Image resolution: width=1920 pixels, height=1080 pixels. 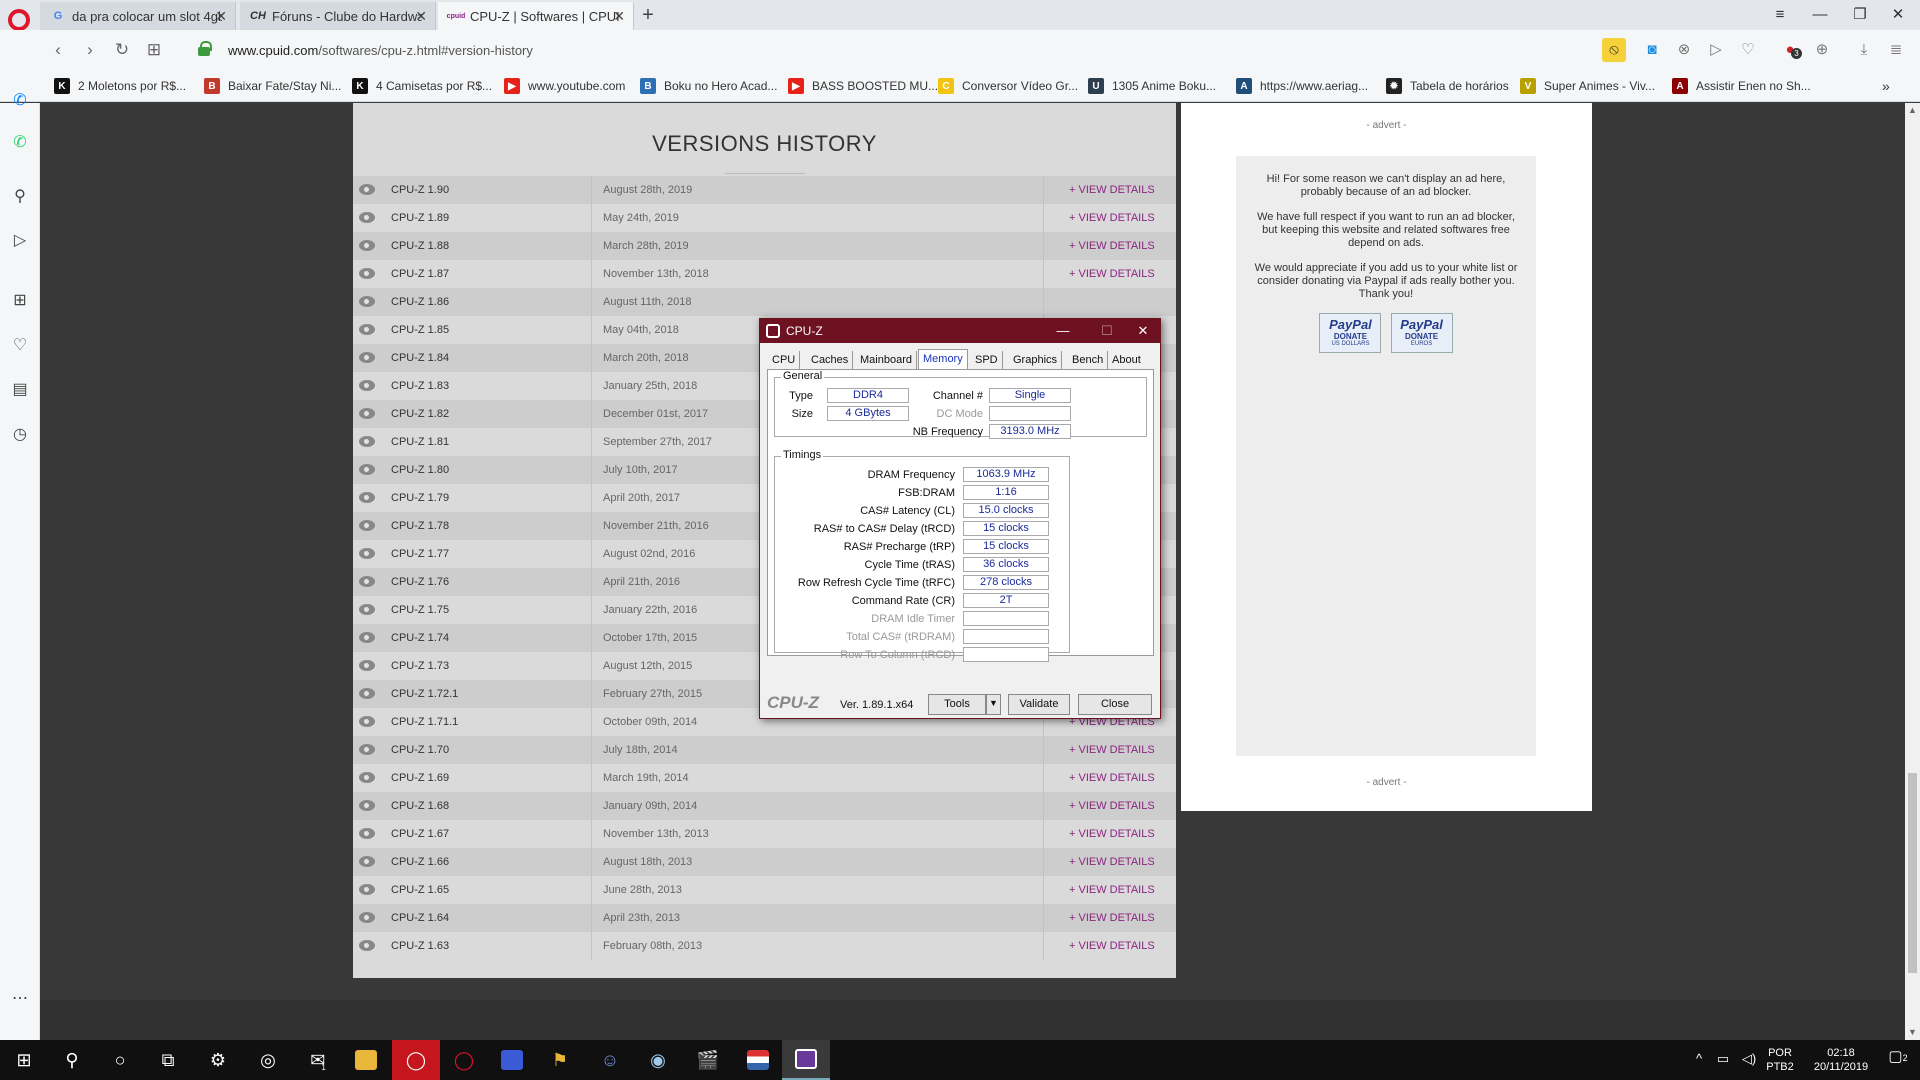 I want to click on close-button: Close, so click(x=1115, y=704).